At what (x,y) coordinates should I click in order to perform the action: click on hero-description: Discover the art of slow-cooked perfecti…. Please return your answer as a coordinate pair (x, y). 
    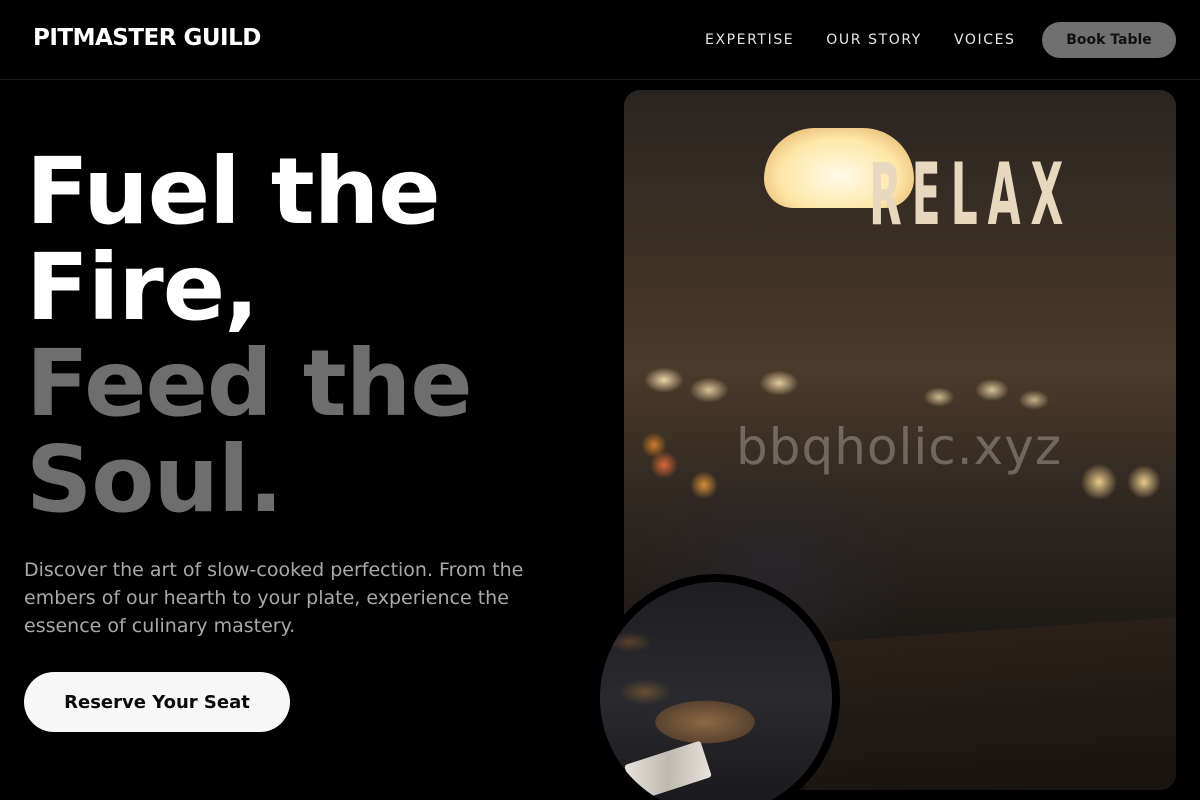
    Looking at the image, I should click on (274, 598).